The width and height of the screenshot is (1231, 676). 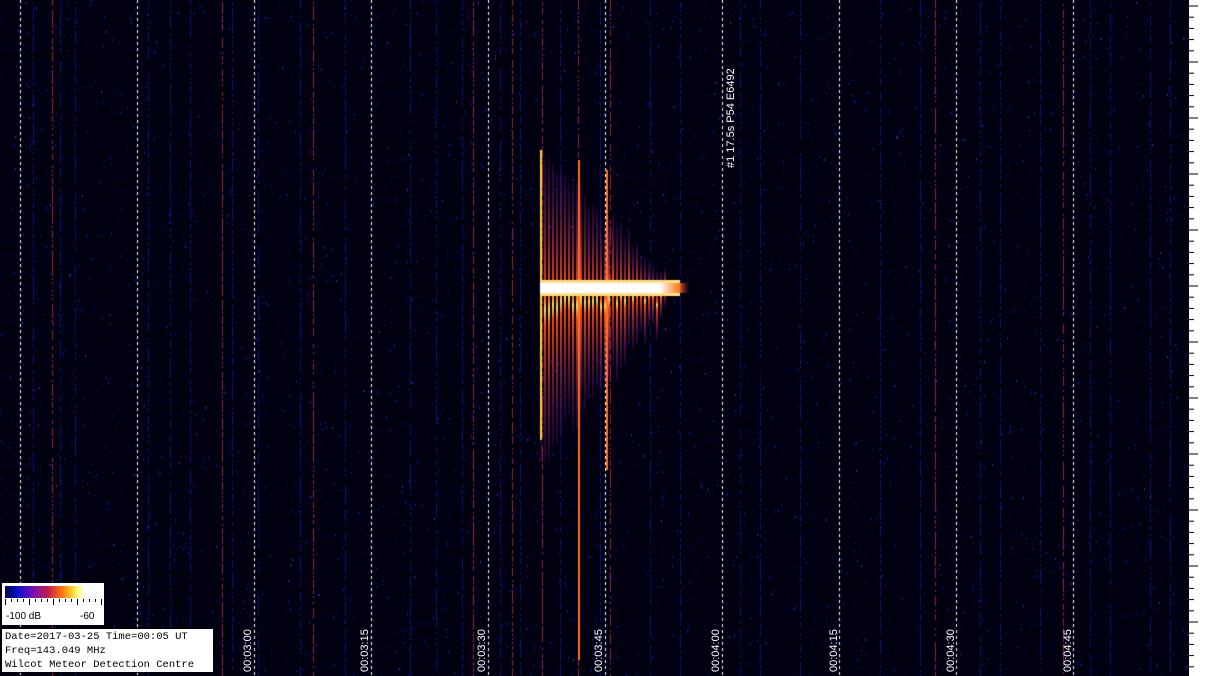 I want to click on freq-label-950: 950, so click(x=1222, y=390).